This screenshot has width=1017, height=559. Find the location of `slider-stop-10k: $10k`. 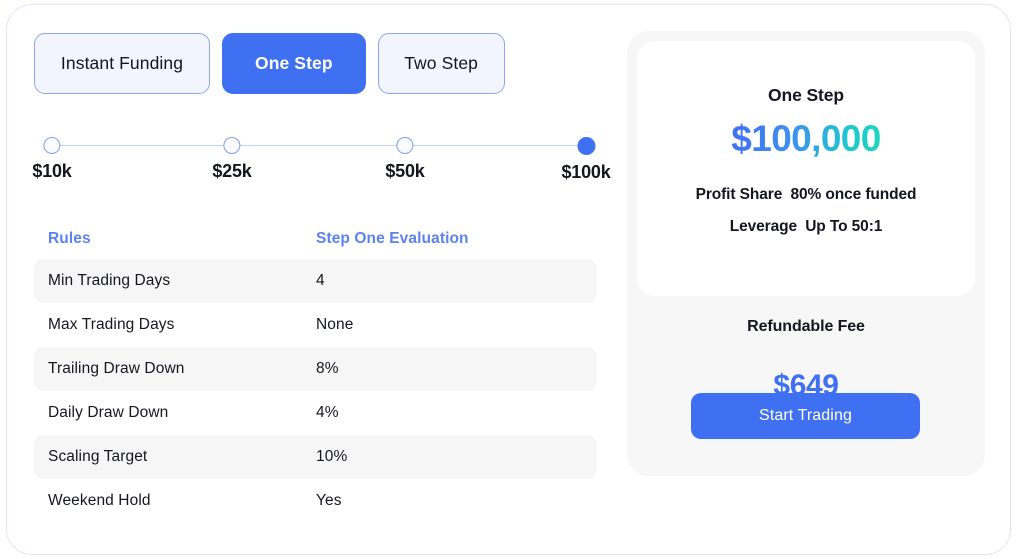

slider-stop-10k: $10k is located at coordinates (52, 159).